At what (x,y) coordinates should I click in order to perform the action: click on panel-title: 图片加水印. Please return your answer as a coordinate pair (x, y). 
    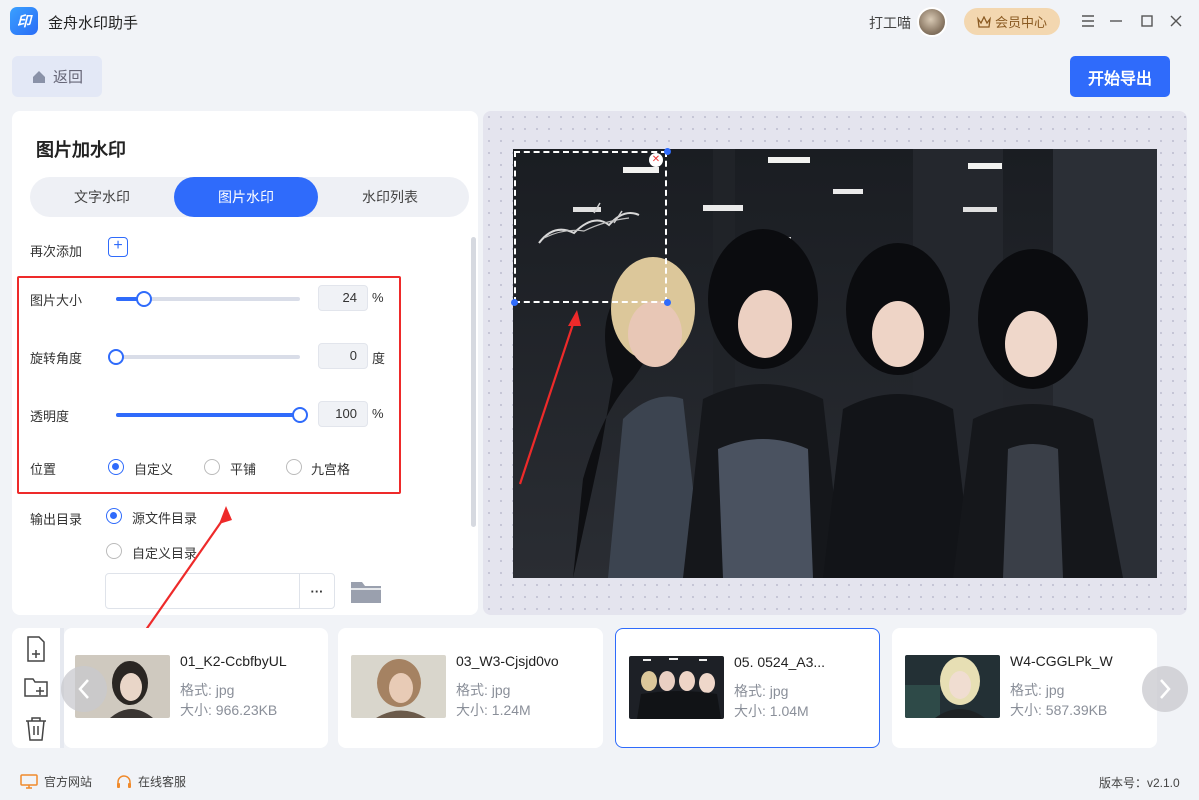
    Looking at the image, I should click on (81, 150).